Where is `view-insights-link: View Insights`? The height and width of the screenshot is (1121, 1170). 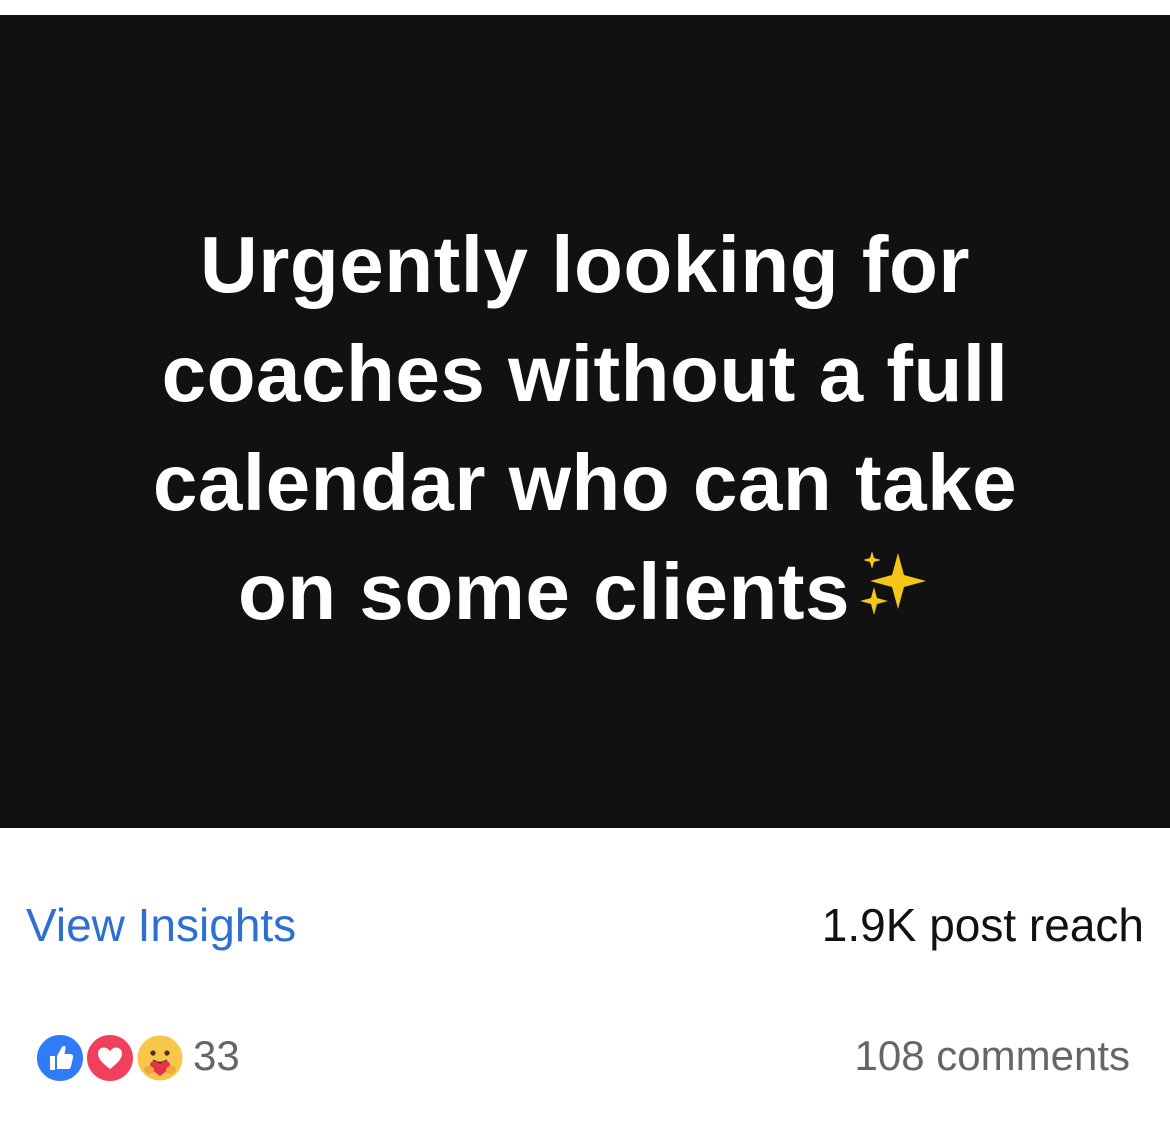 view-insights-link: View Insights is located at coordinates (161, 925).